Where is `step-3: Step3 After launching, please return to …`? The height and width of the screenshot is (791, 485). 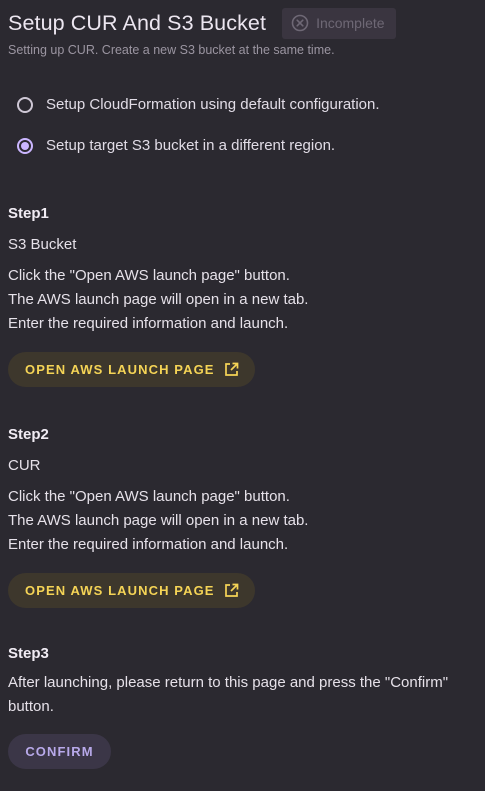
step-3: Step3 After launching, please return to … is located at coordinates (228, 707).